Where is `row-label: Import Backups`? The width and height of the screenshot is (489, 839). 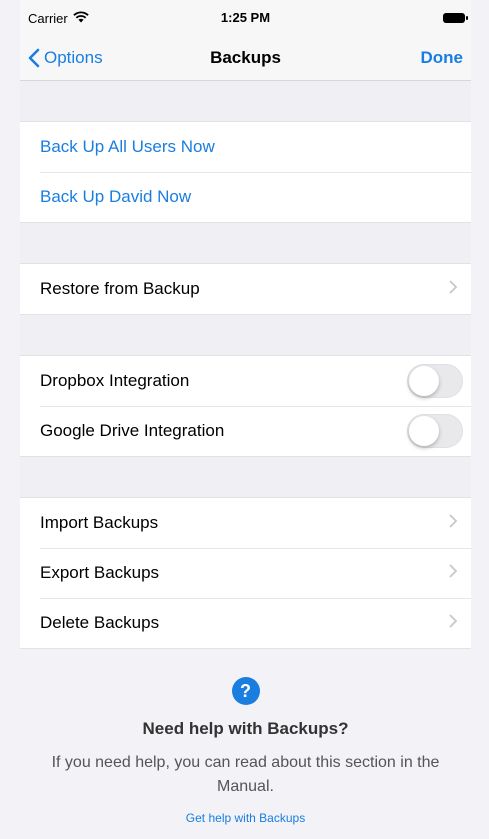
row-label: Import Backups is located at coordinates (99, 522).